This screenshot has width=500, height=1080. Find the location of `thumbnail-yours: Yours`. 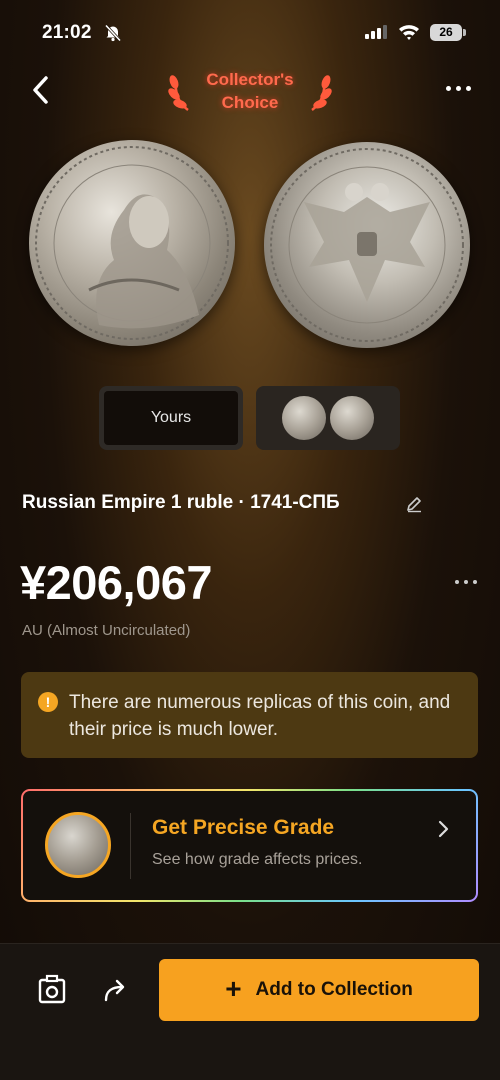

thumbnail-yours: Yours is located at coordinates (171, 418).